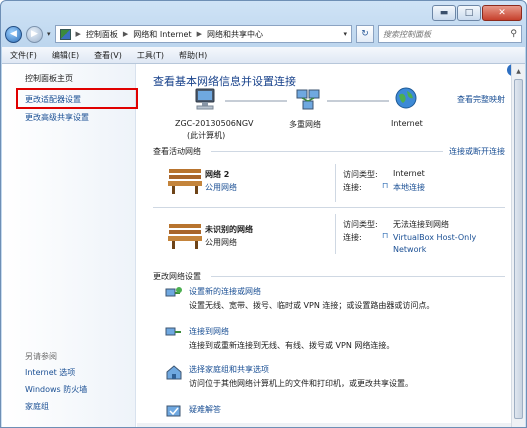 This screenshot has width=527, height=428. Describe the element at coordinates (221, 187) in the screenshot. I see `network-type-link: 公用网络` at that location.